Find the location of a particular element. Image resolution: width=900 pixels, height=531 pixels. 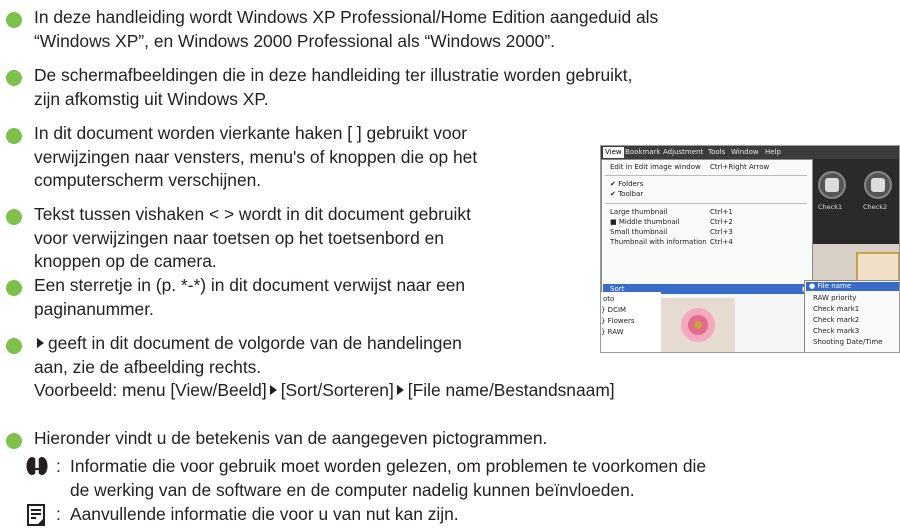

submenu-label: ● File name is located at coordinates (830, 286).